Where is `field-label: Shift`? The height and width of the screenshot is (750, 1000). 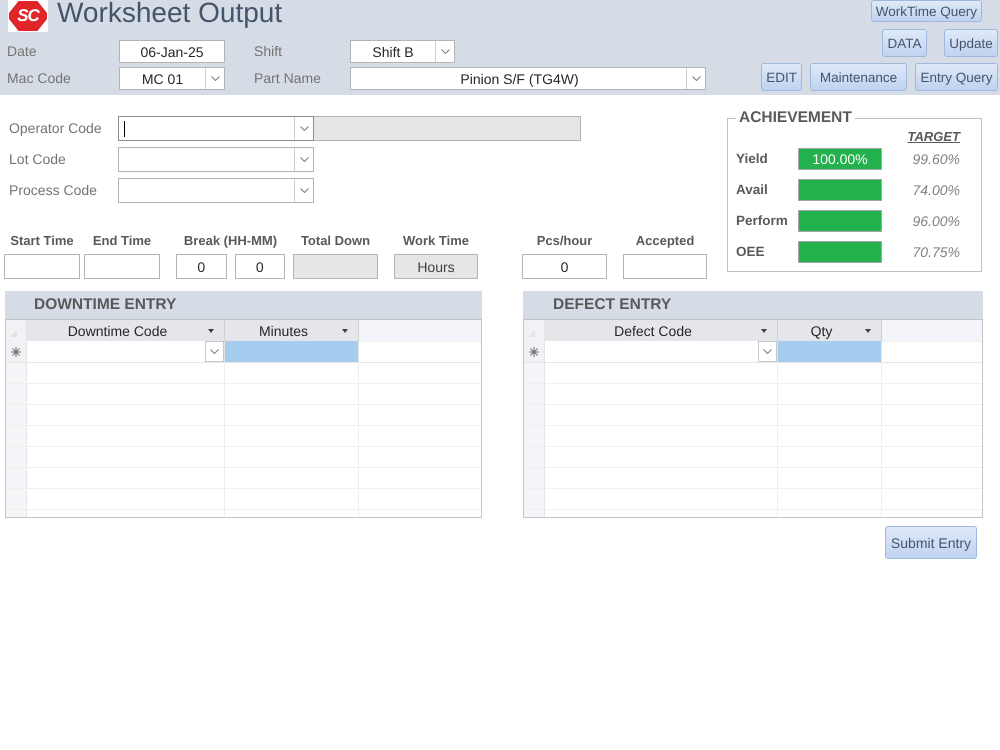
field-label: Shift is located at coordinates (269, 51).